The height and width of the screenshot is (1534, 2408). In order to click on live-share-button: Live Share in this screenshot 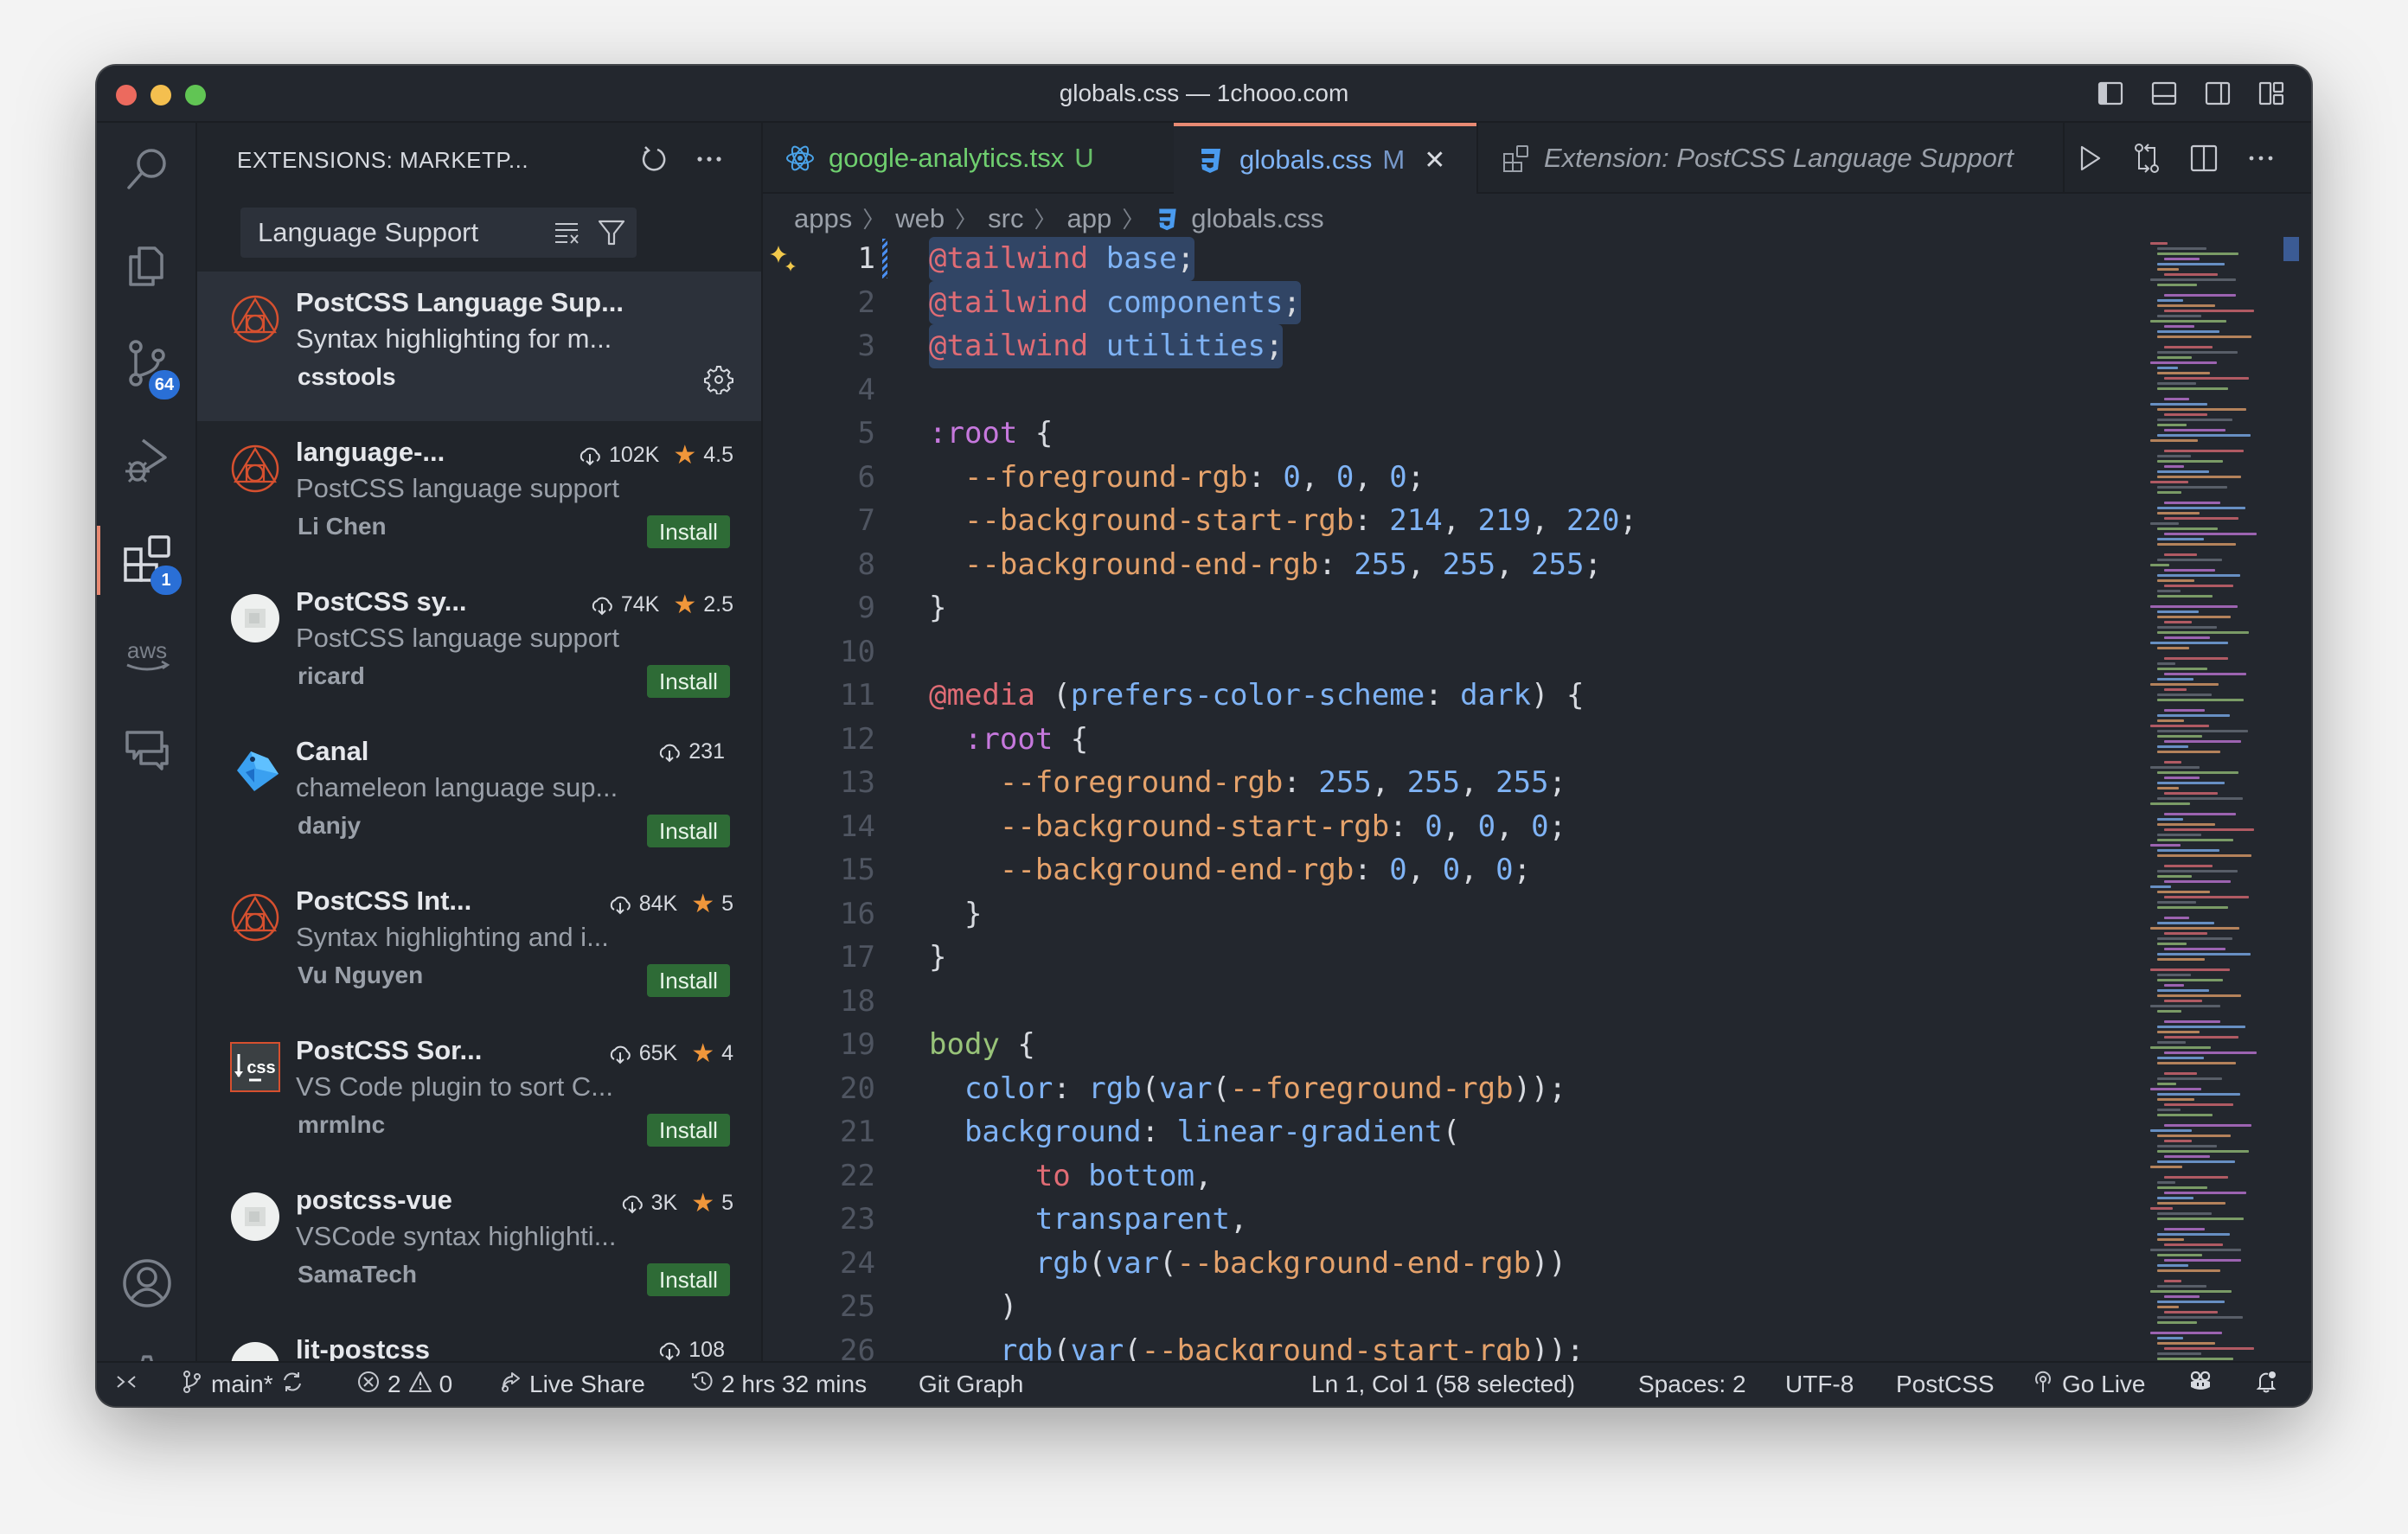, I will do `click(571, 1384)`.